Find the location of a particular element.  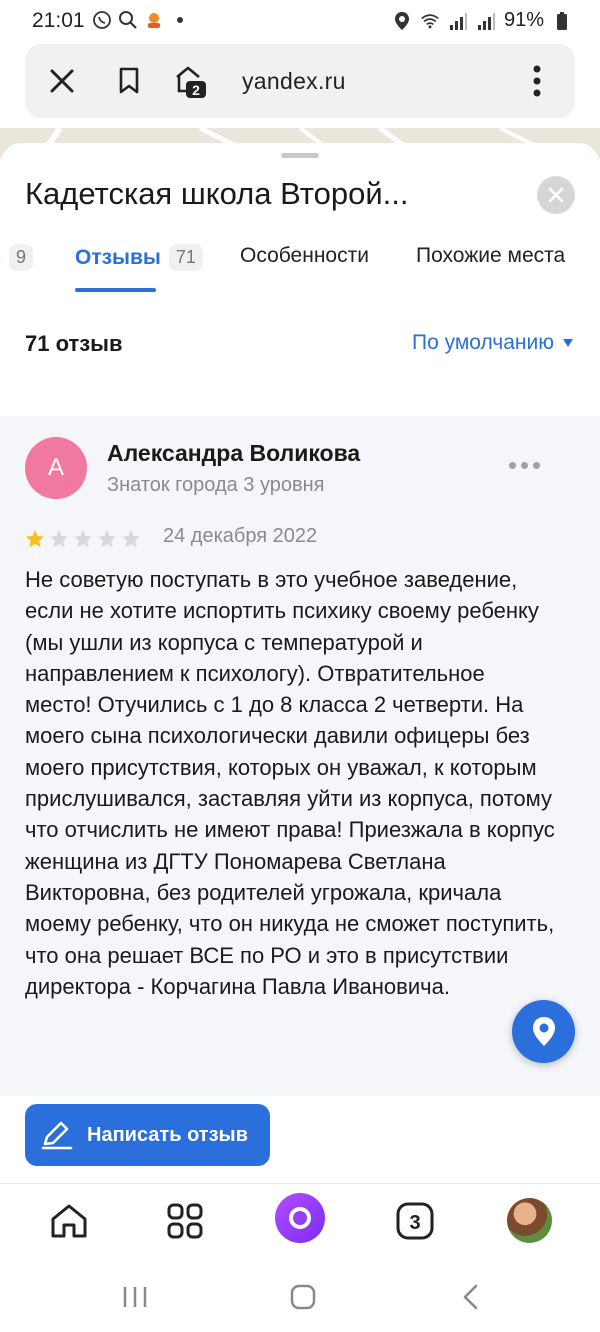

battery-percent: 91% is located at coordinates (523, 20).